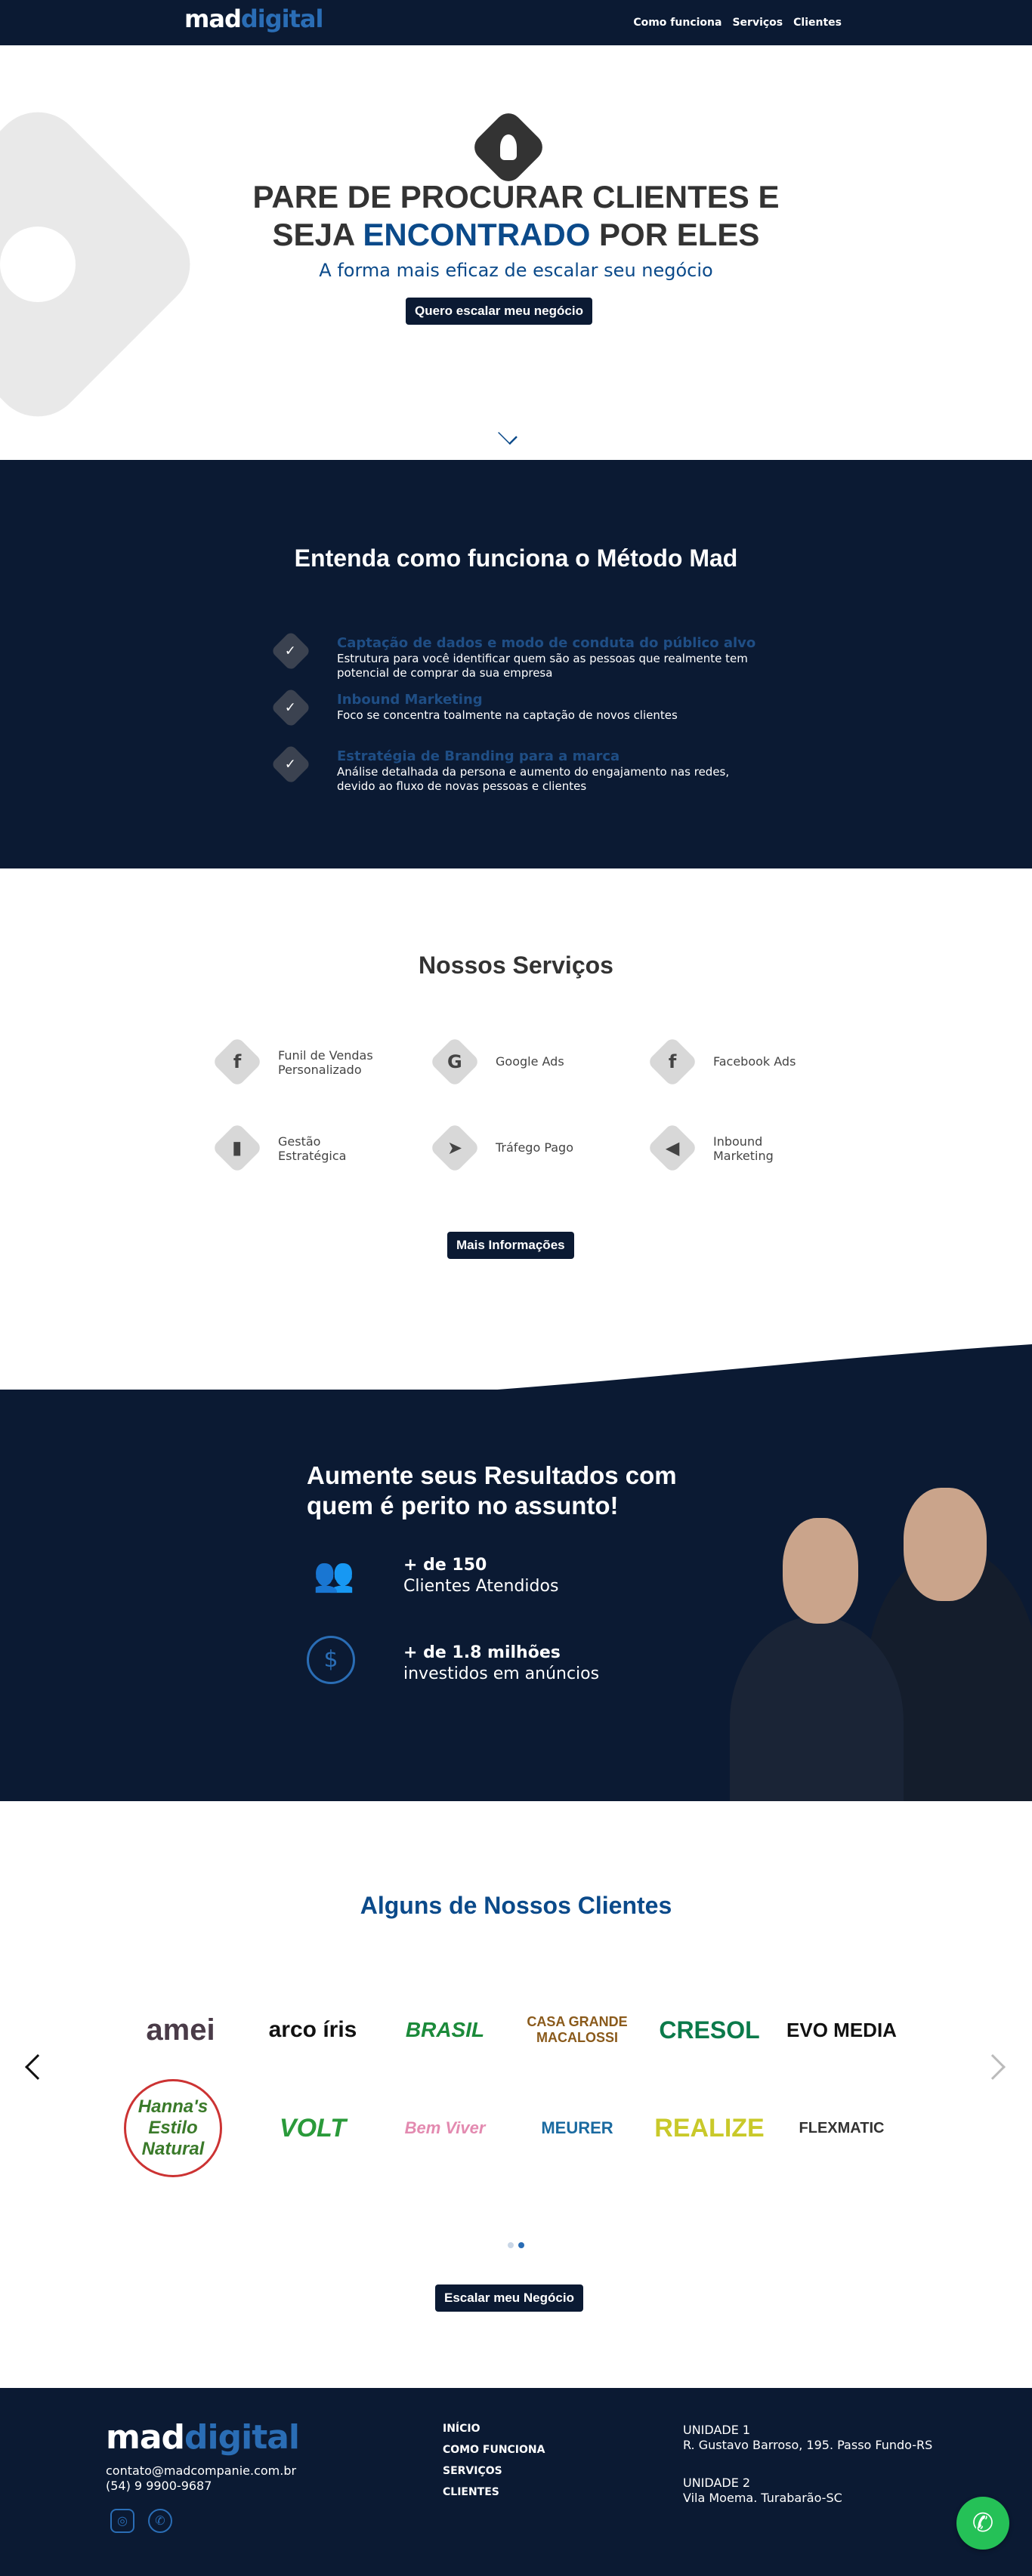 Image resolution: width=1032 pixels, height=2576 pixels. What do you see at coordinates (808, 2445) in the screenshot?
I see `unit-address: R. Gustavo Barroso, 195. Passo Fundo-RS` at bounding box center [808, 2445].